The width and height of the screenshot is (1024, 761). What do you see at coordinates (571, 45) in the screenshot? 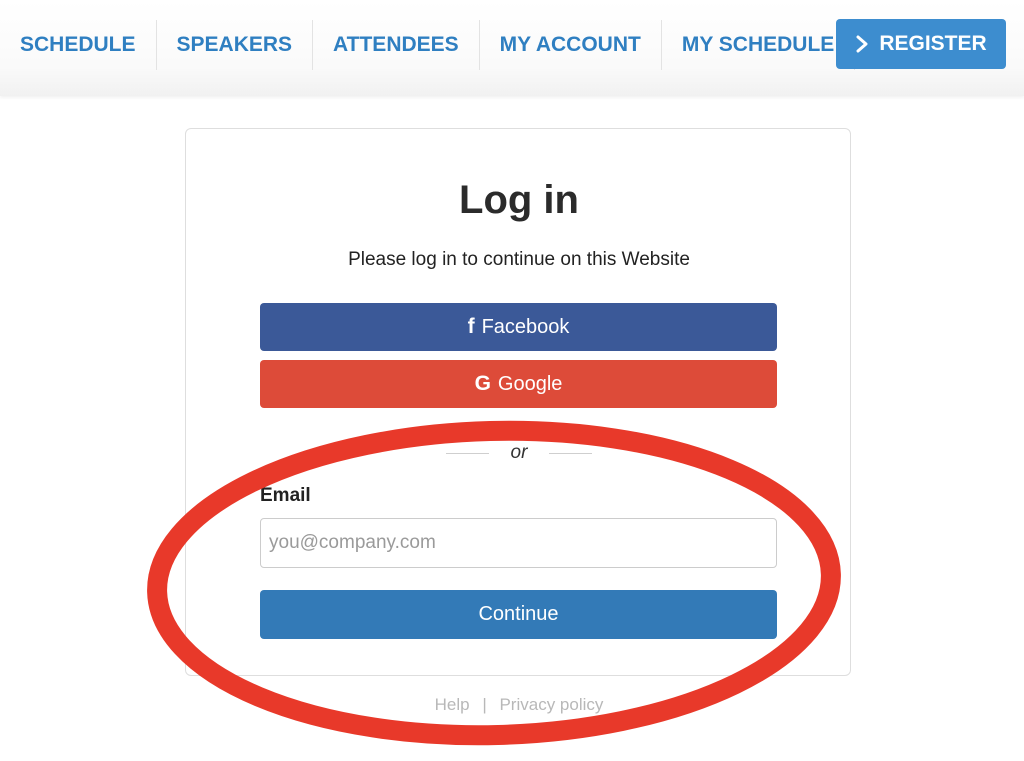
I see `nav-item-my-account: MY ACCOUNT` at bounding box center [571, 45].